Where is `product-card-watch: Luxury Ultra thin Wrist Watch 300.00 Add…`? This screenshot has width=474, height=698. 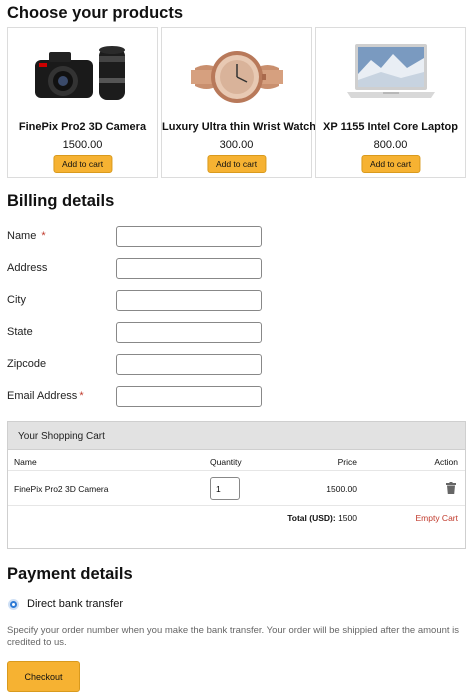 product-card-watch: Luxury Ultra thin Wrist Watch 300.00 Add… is located at coordinates (239, 102).